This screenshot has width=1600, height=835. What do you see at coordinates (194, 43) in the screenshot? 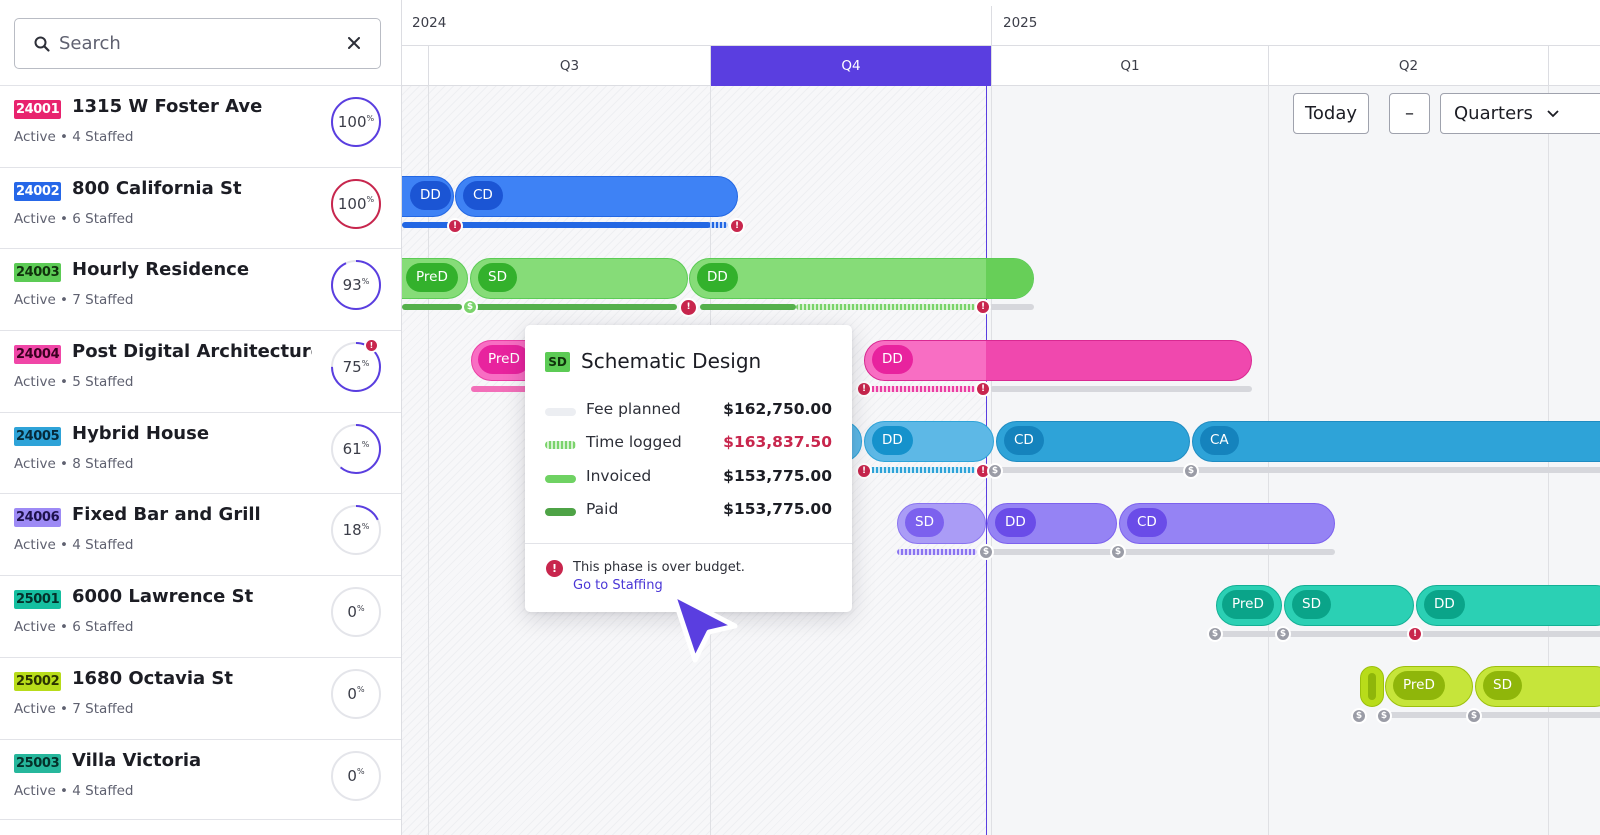
I see `search-input` at bounding box center [194, 43].